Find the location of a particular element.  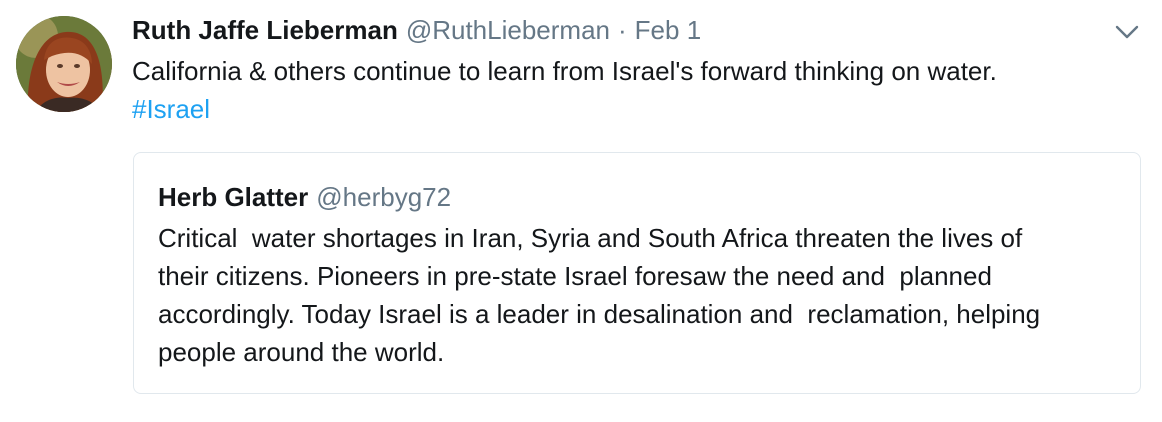

tweet-date: Feb 1 is located at coordinates (668, 30).